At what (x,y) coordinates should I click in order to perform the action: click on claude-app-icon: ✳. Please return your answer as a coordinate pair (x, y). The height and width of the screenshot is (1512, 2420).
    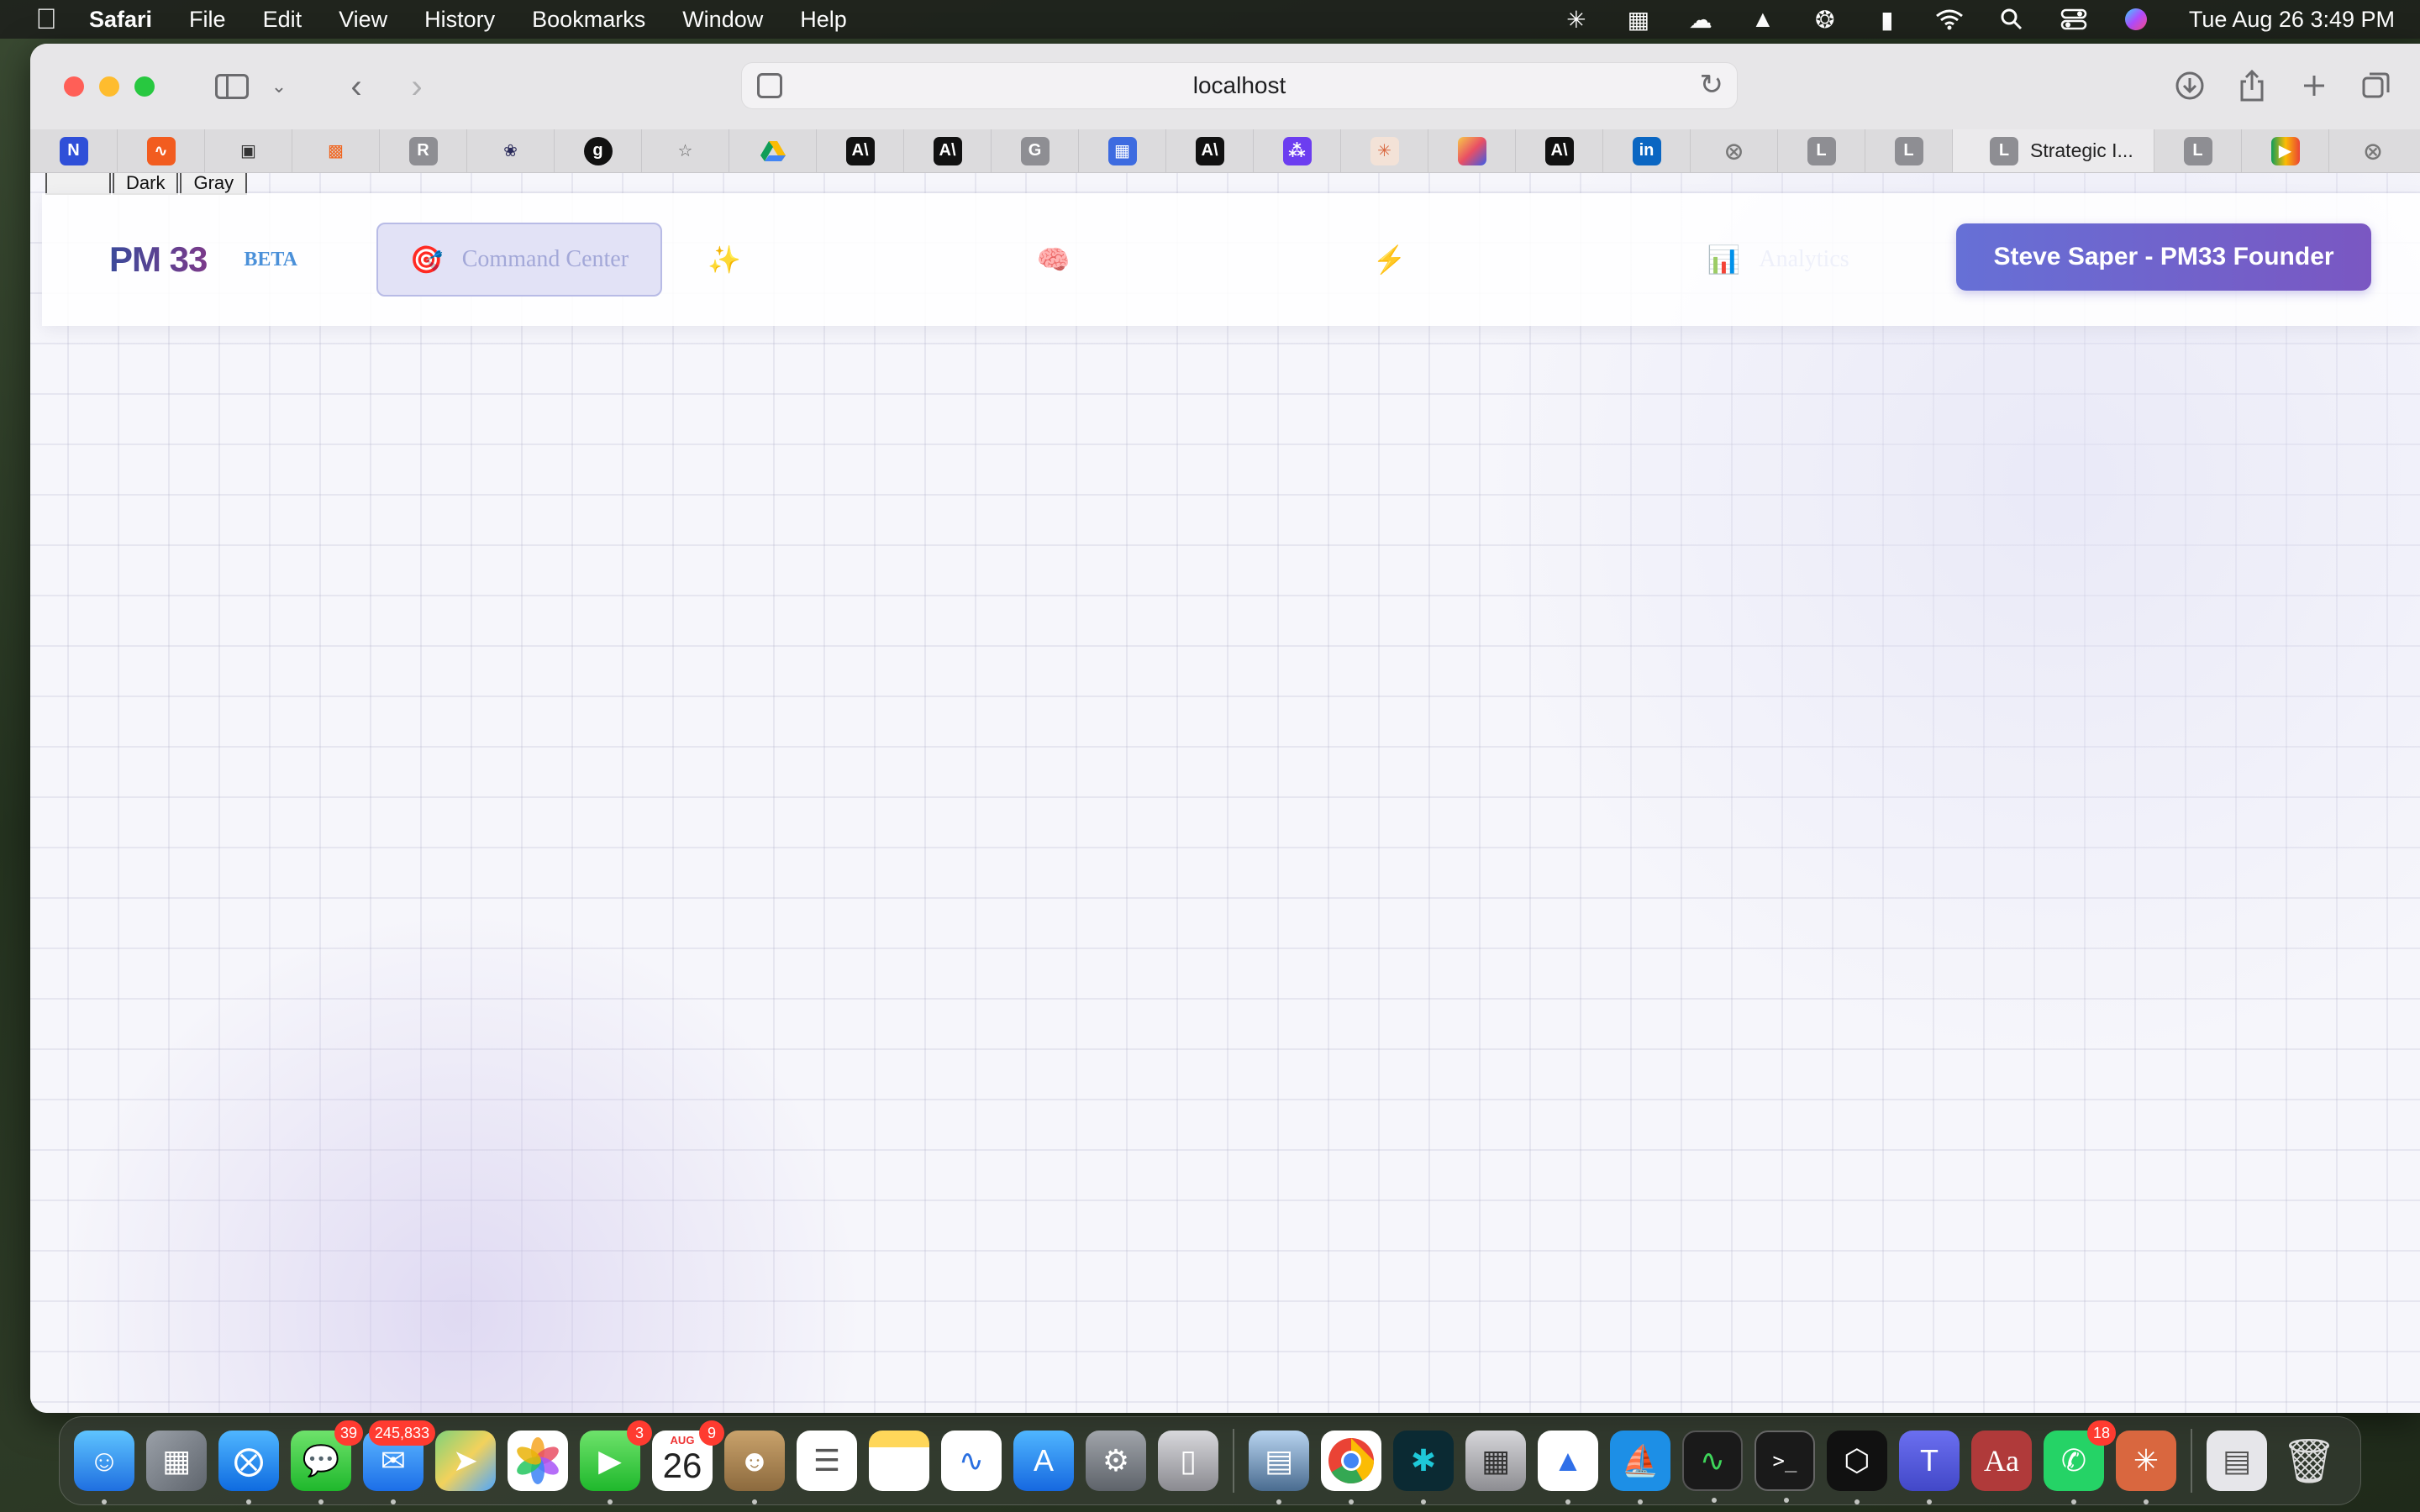
    Looking at the image, I should click on (2146, 1467).